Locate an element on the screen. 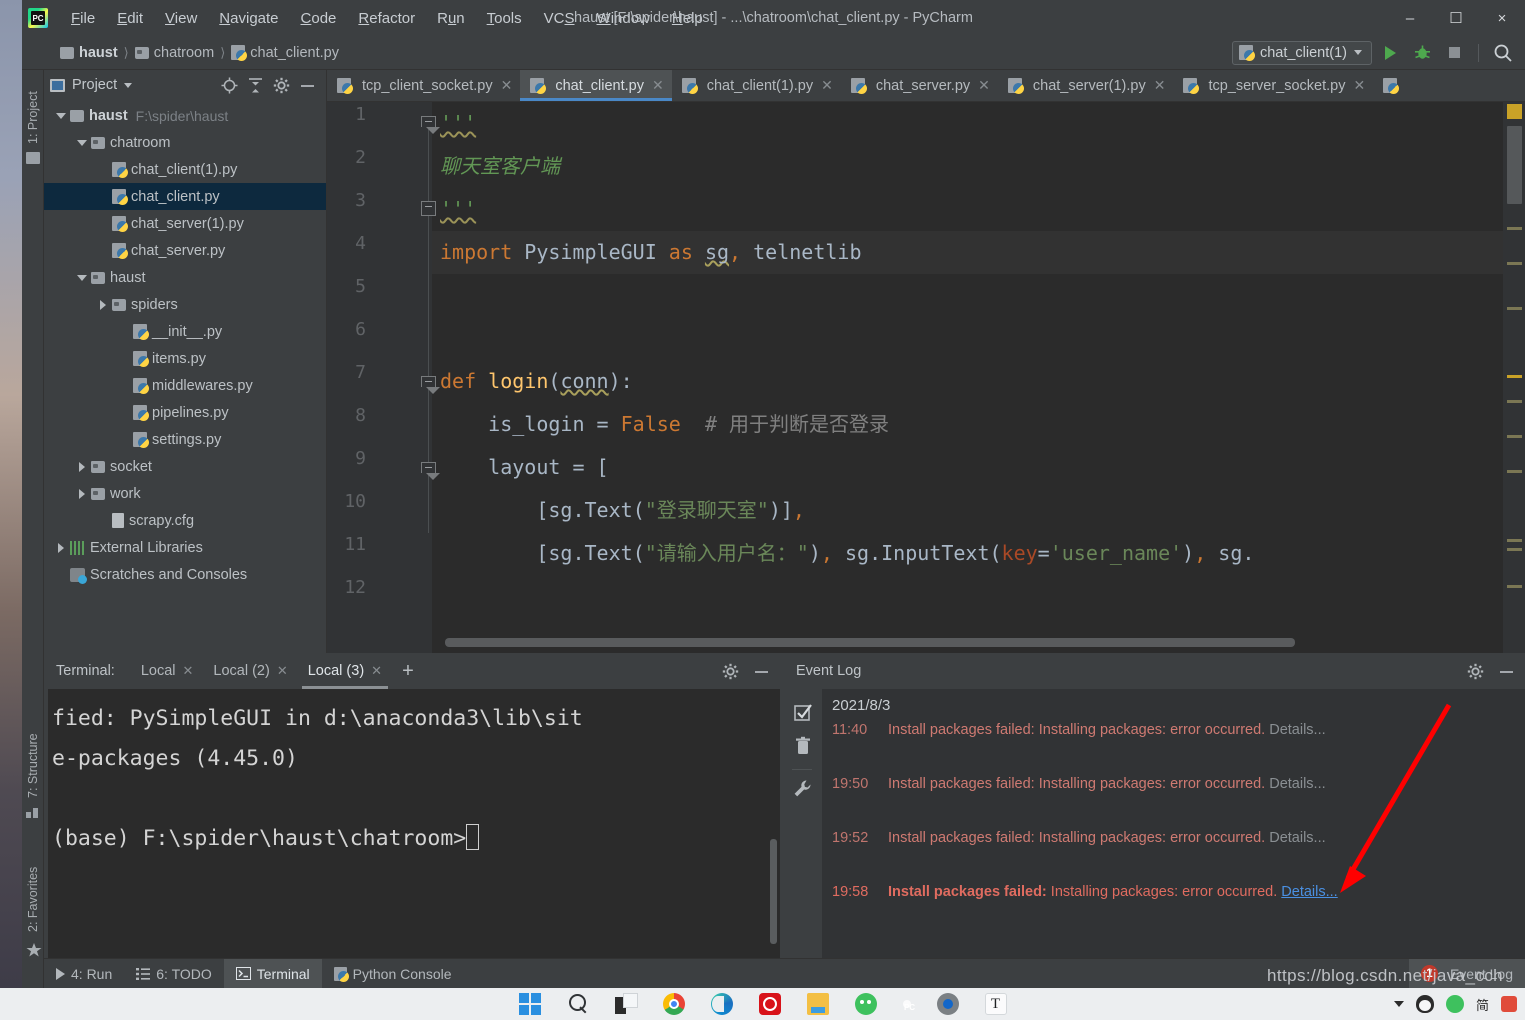 The height and width of the screenshot is (1020, 1525). tree-node: middlewares.py is located at coordinates (185, 385).